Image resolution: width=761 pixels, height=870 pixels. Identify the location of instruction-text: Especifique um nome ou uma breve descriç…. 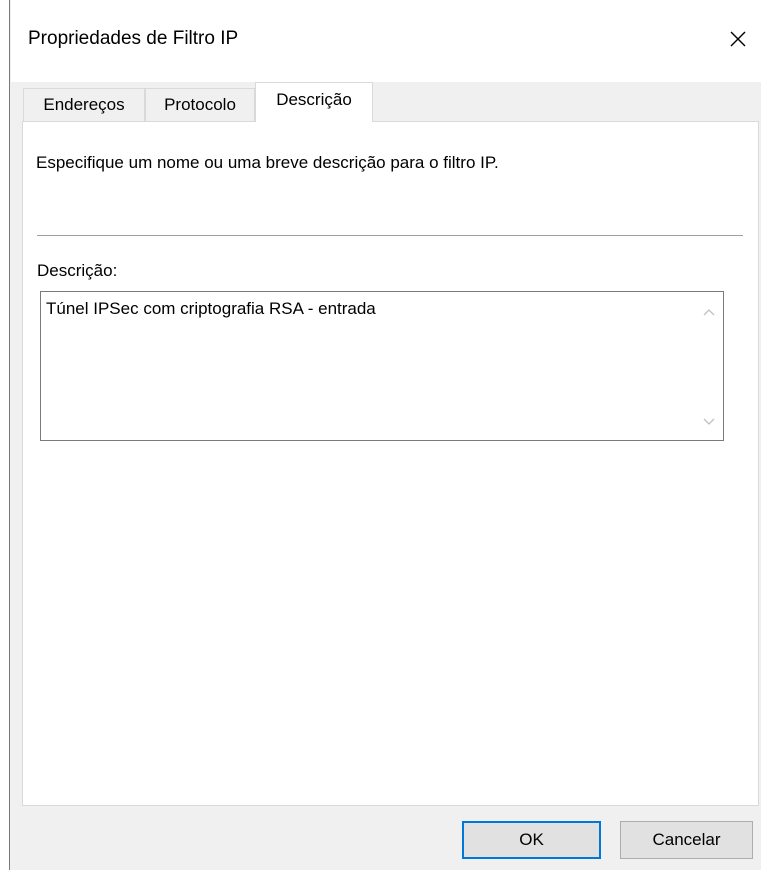
(267, 162).